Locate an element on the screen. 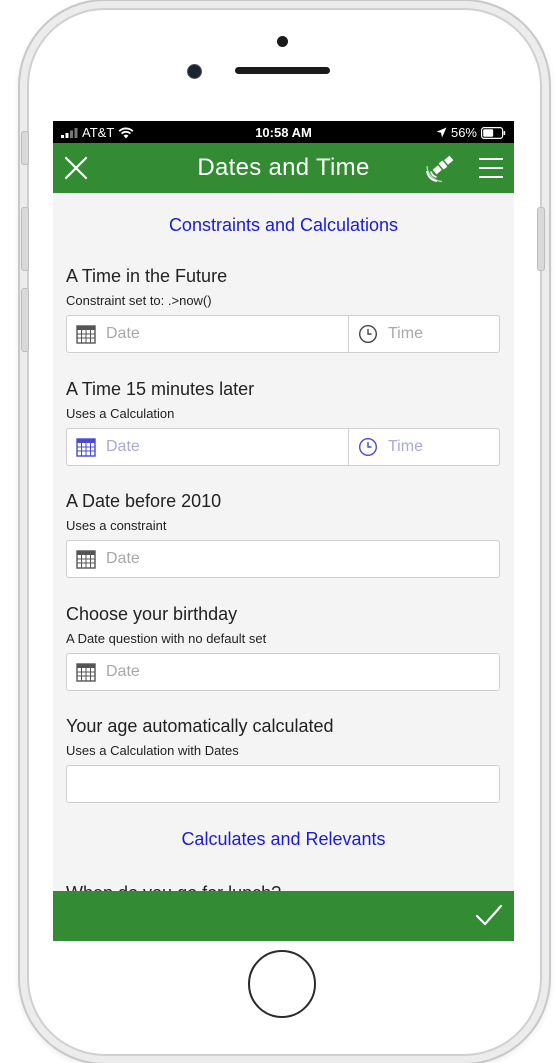  proximity-sensor is located at coordinates (282, 41).